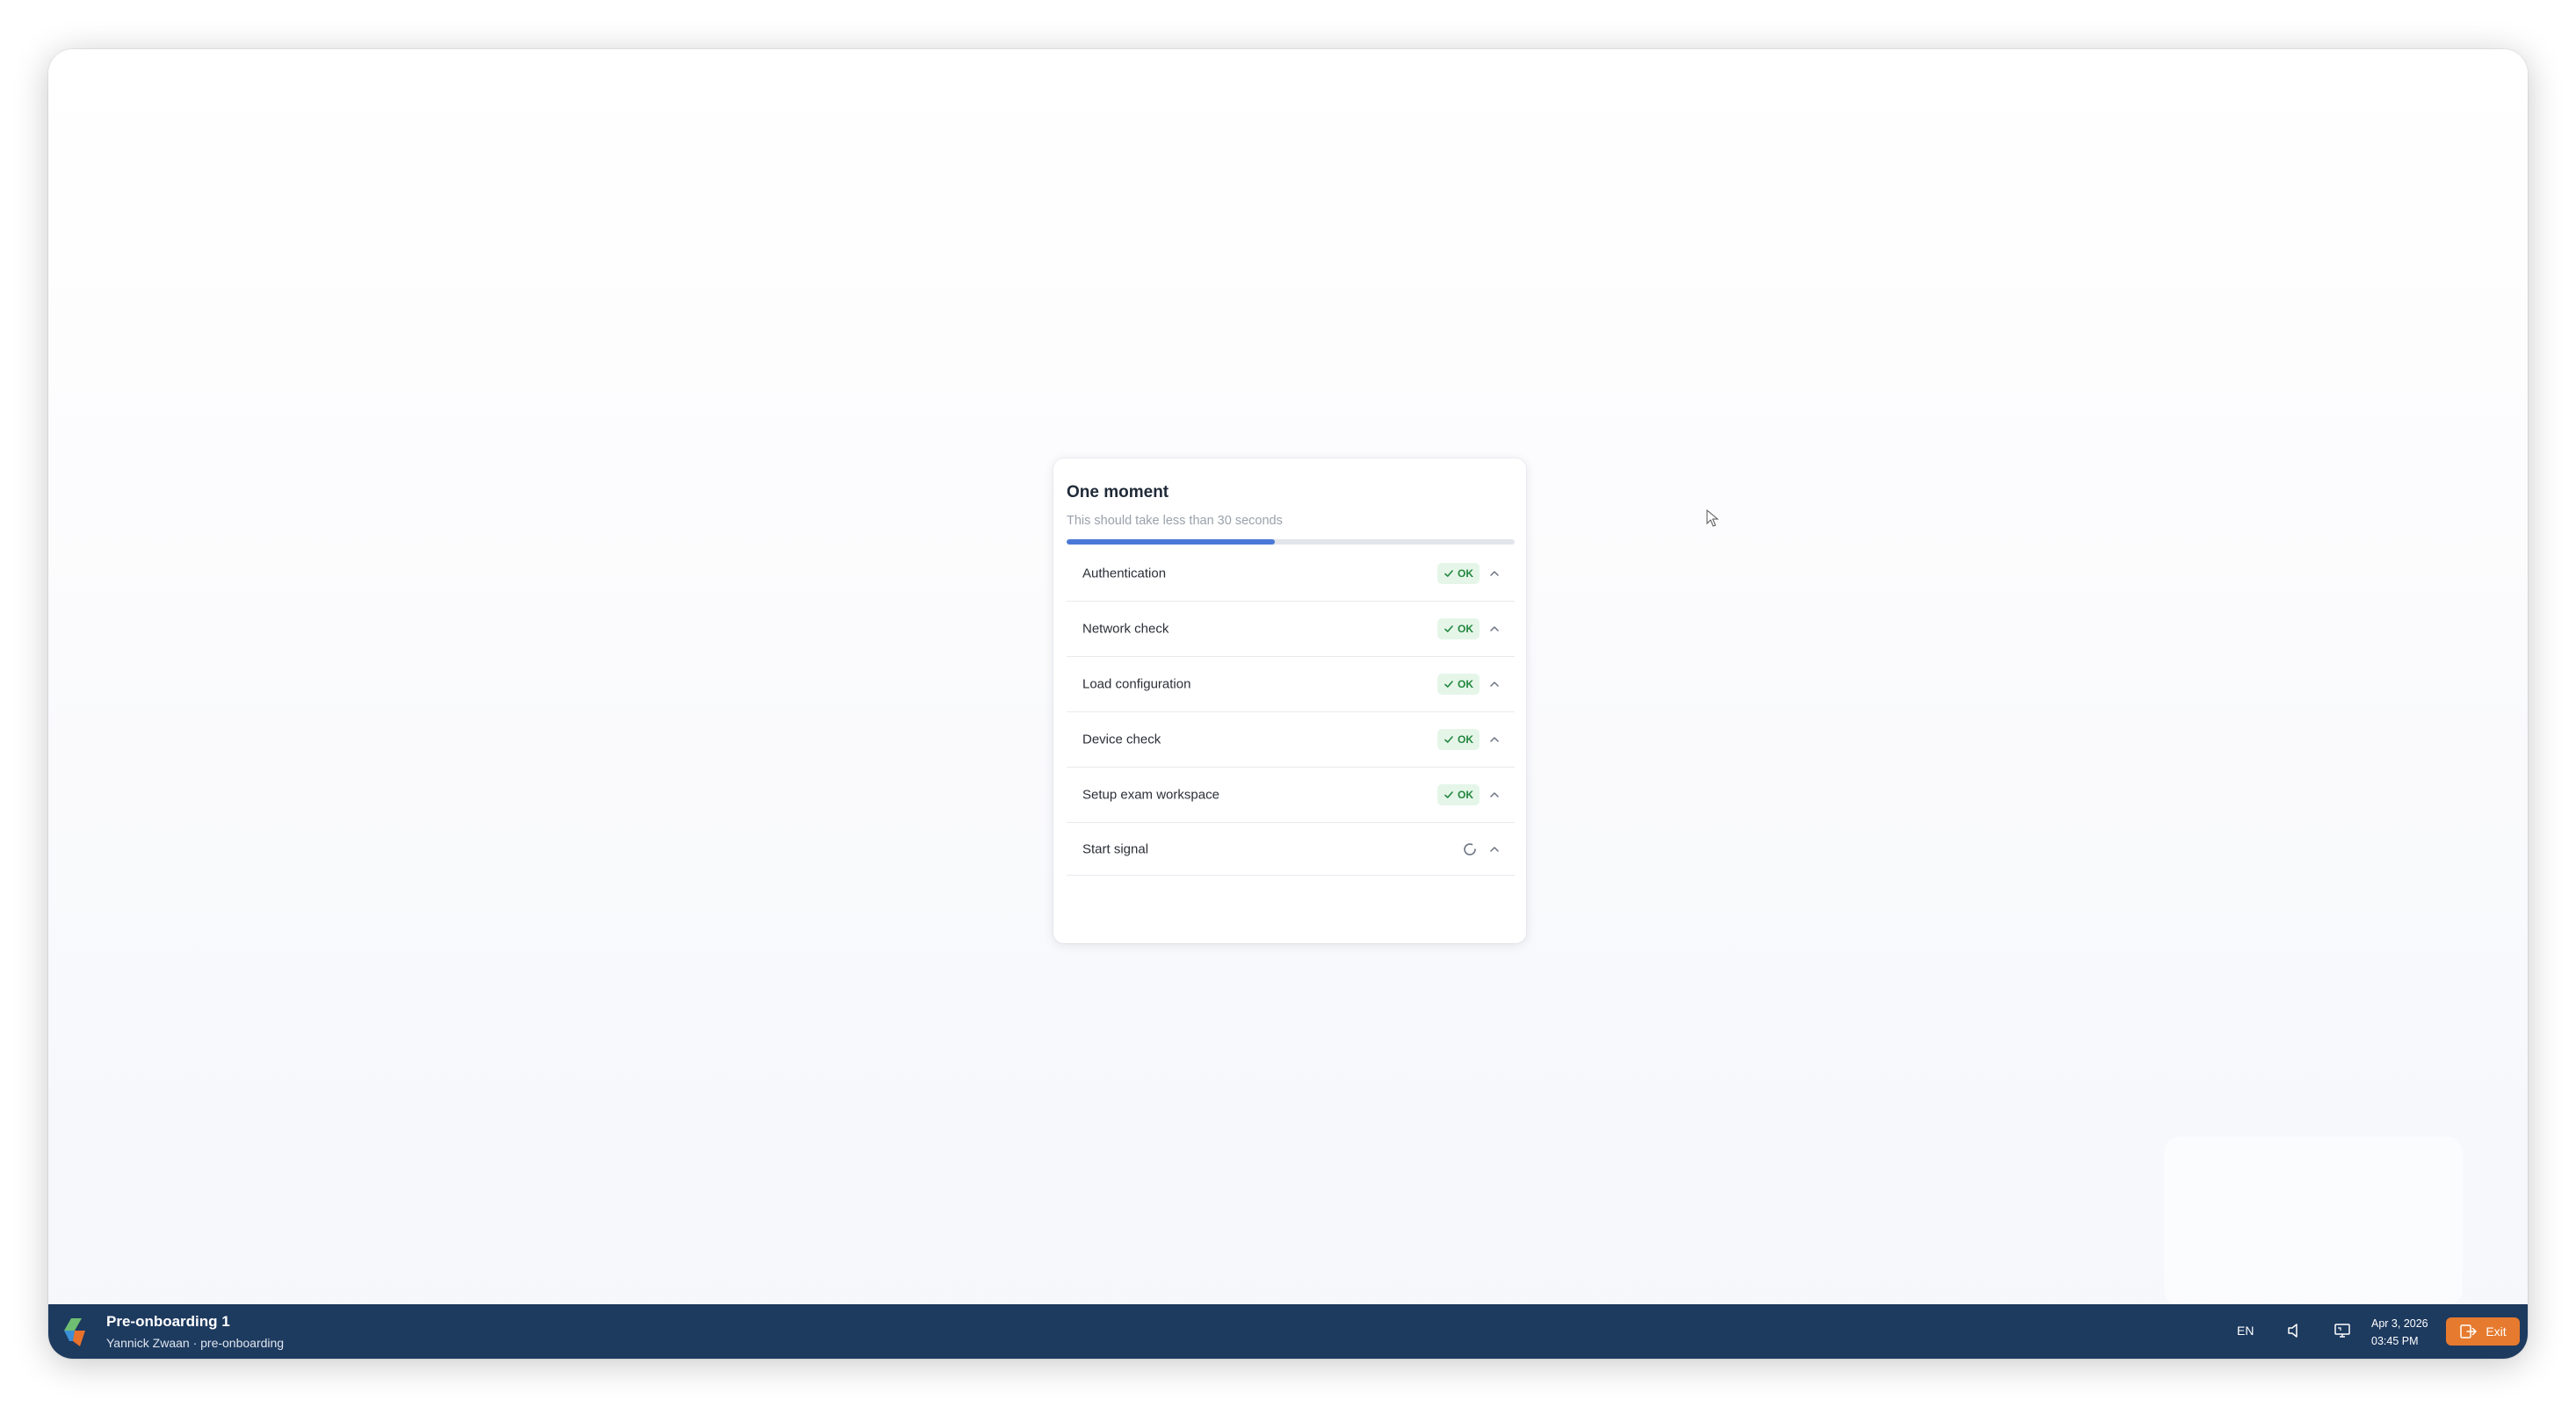 The height and width of the screenshot is (1407, 2576). What do you see at coordinates (1291, 684) in the screenshot?
I see `step-load-configuration: Load configuration OK` at bounding box center [1291, 684].